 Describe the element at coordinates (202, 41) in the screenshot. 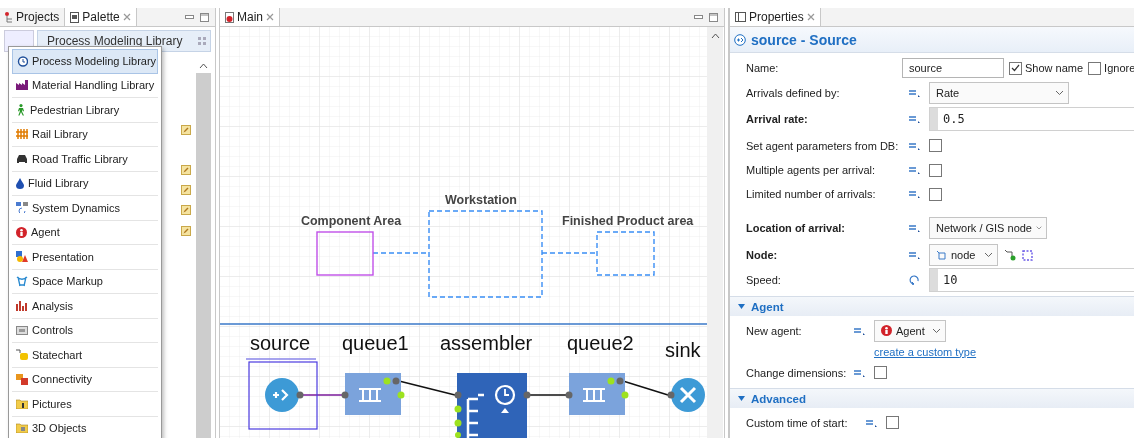

I see `grid-icon` at that location.